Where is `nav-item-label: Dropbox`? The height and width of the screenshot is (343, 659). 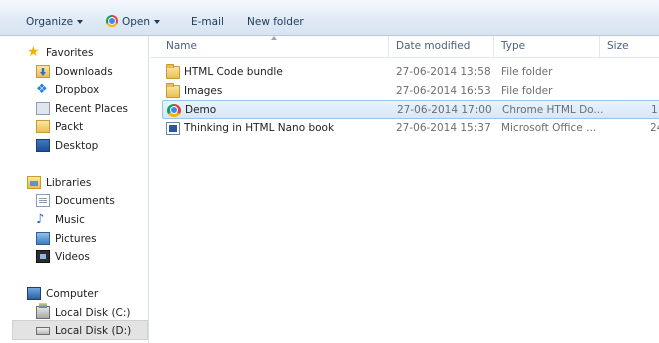 nav-item-label: Dropbox is located at coordinates (77, 90).